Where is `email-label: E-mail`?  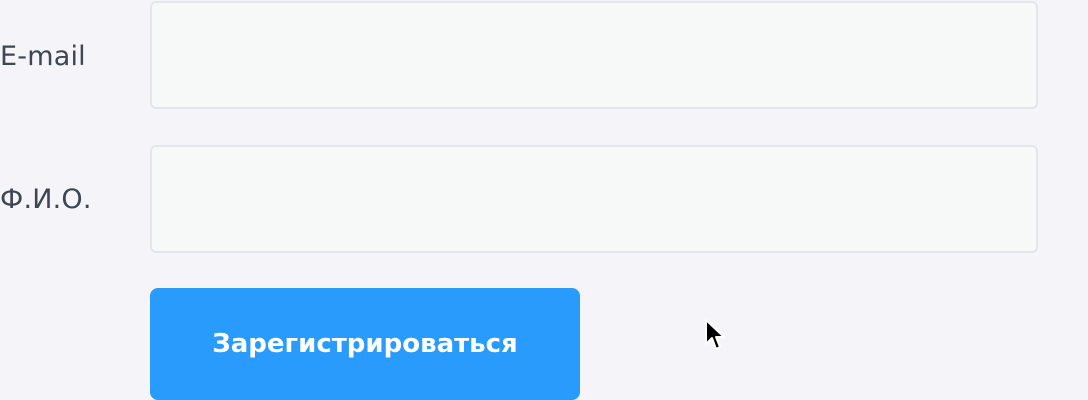 email-label: E-mail is located at coordinates (43, 56).